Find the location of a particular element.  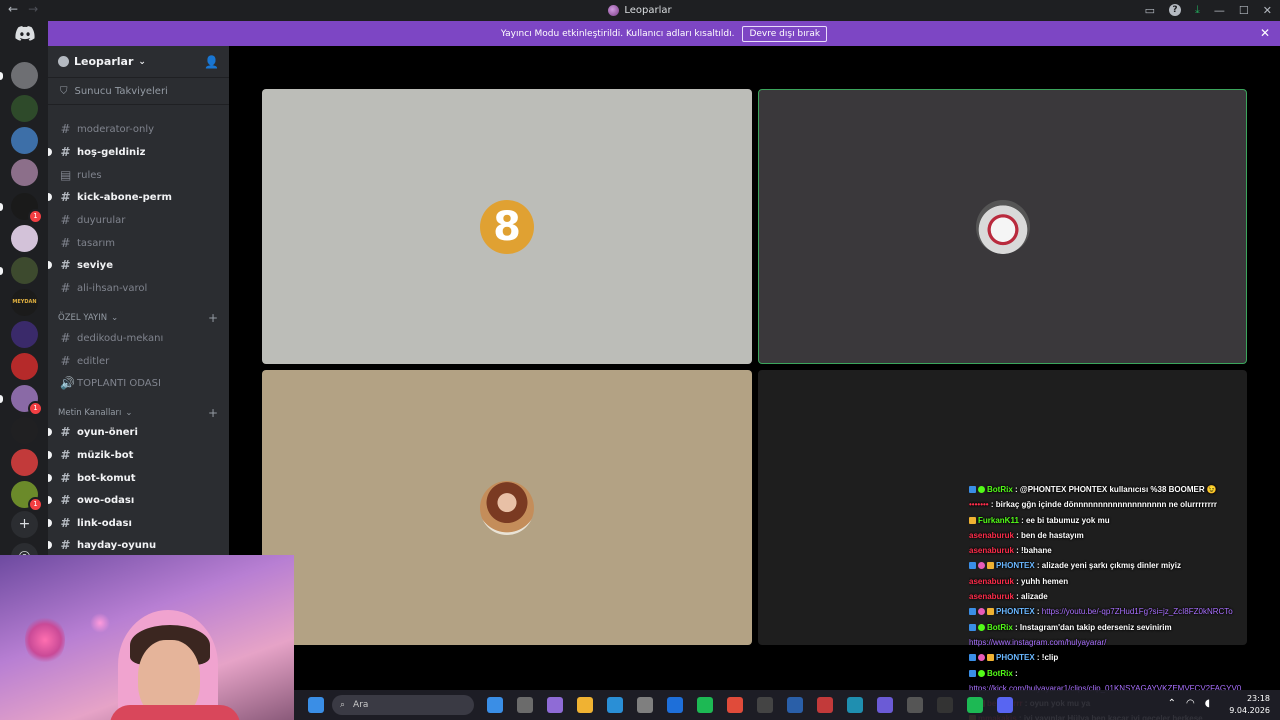

server-icon is located at coordinates (614, 10).